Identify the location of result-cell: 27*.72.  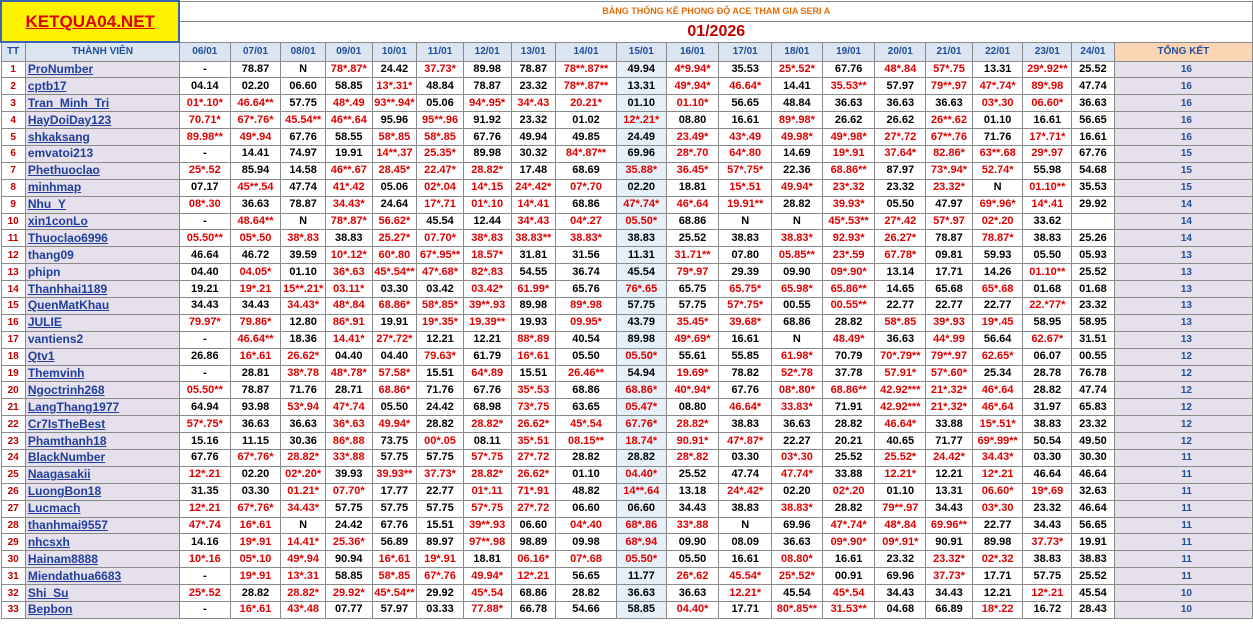
(533, 457).